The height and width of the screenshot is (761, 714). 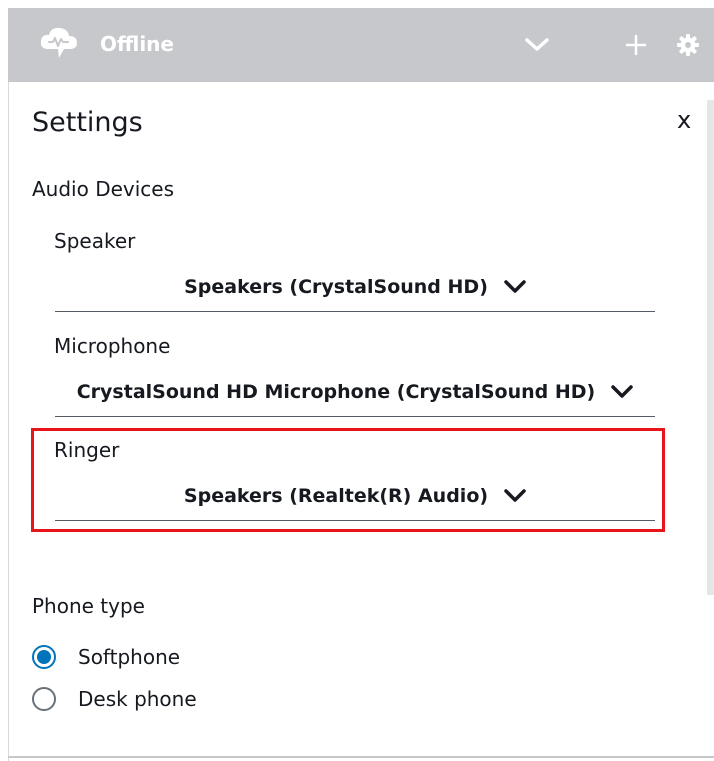 I want to click on audio-devices-heading: Audio Devices, so click(x=103, y=189).